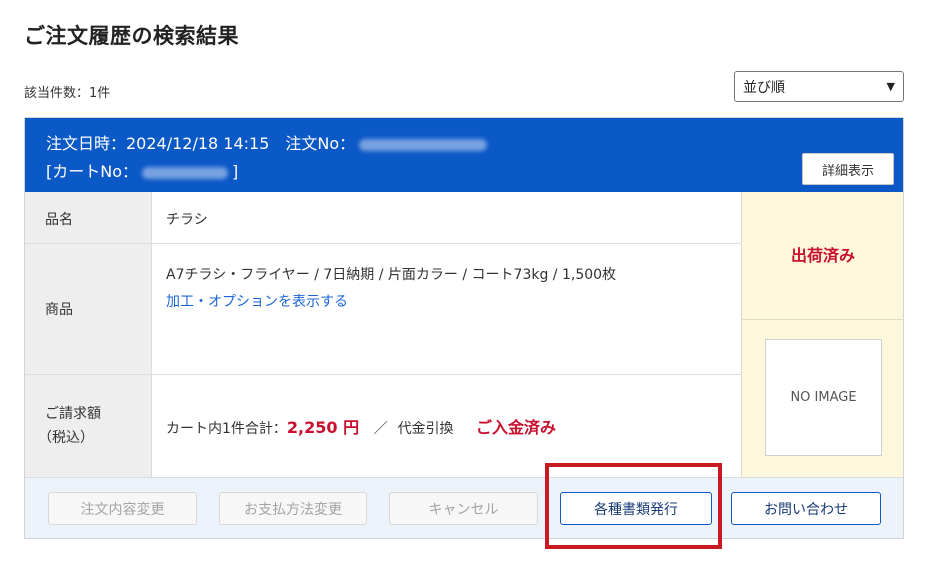  What do you see at coordinates (806, 508) in the screenshot?
I see `contact-button: お問い合わせ` at bounding box center [806, 508].